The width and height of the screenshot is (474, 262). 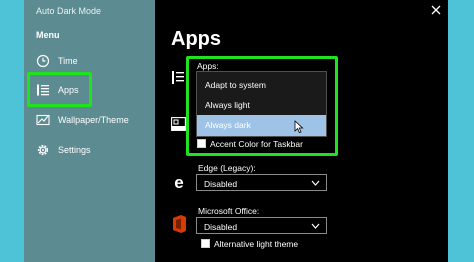 I want to click on edge-label: Edge (Legacy):, so click(x=227, y=168).